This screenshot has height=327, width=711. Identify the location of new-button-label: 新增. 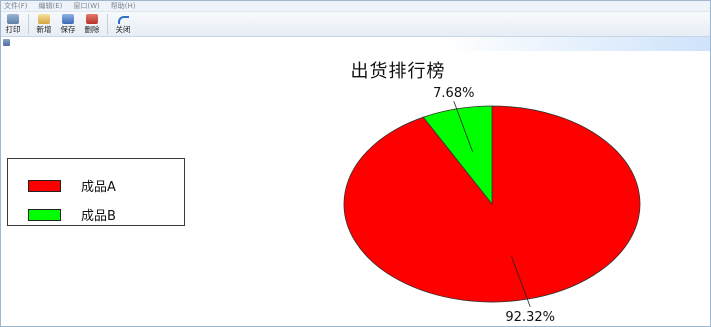
(44, 29).